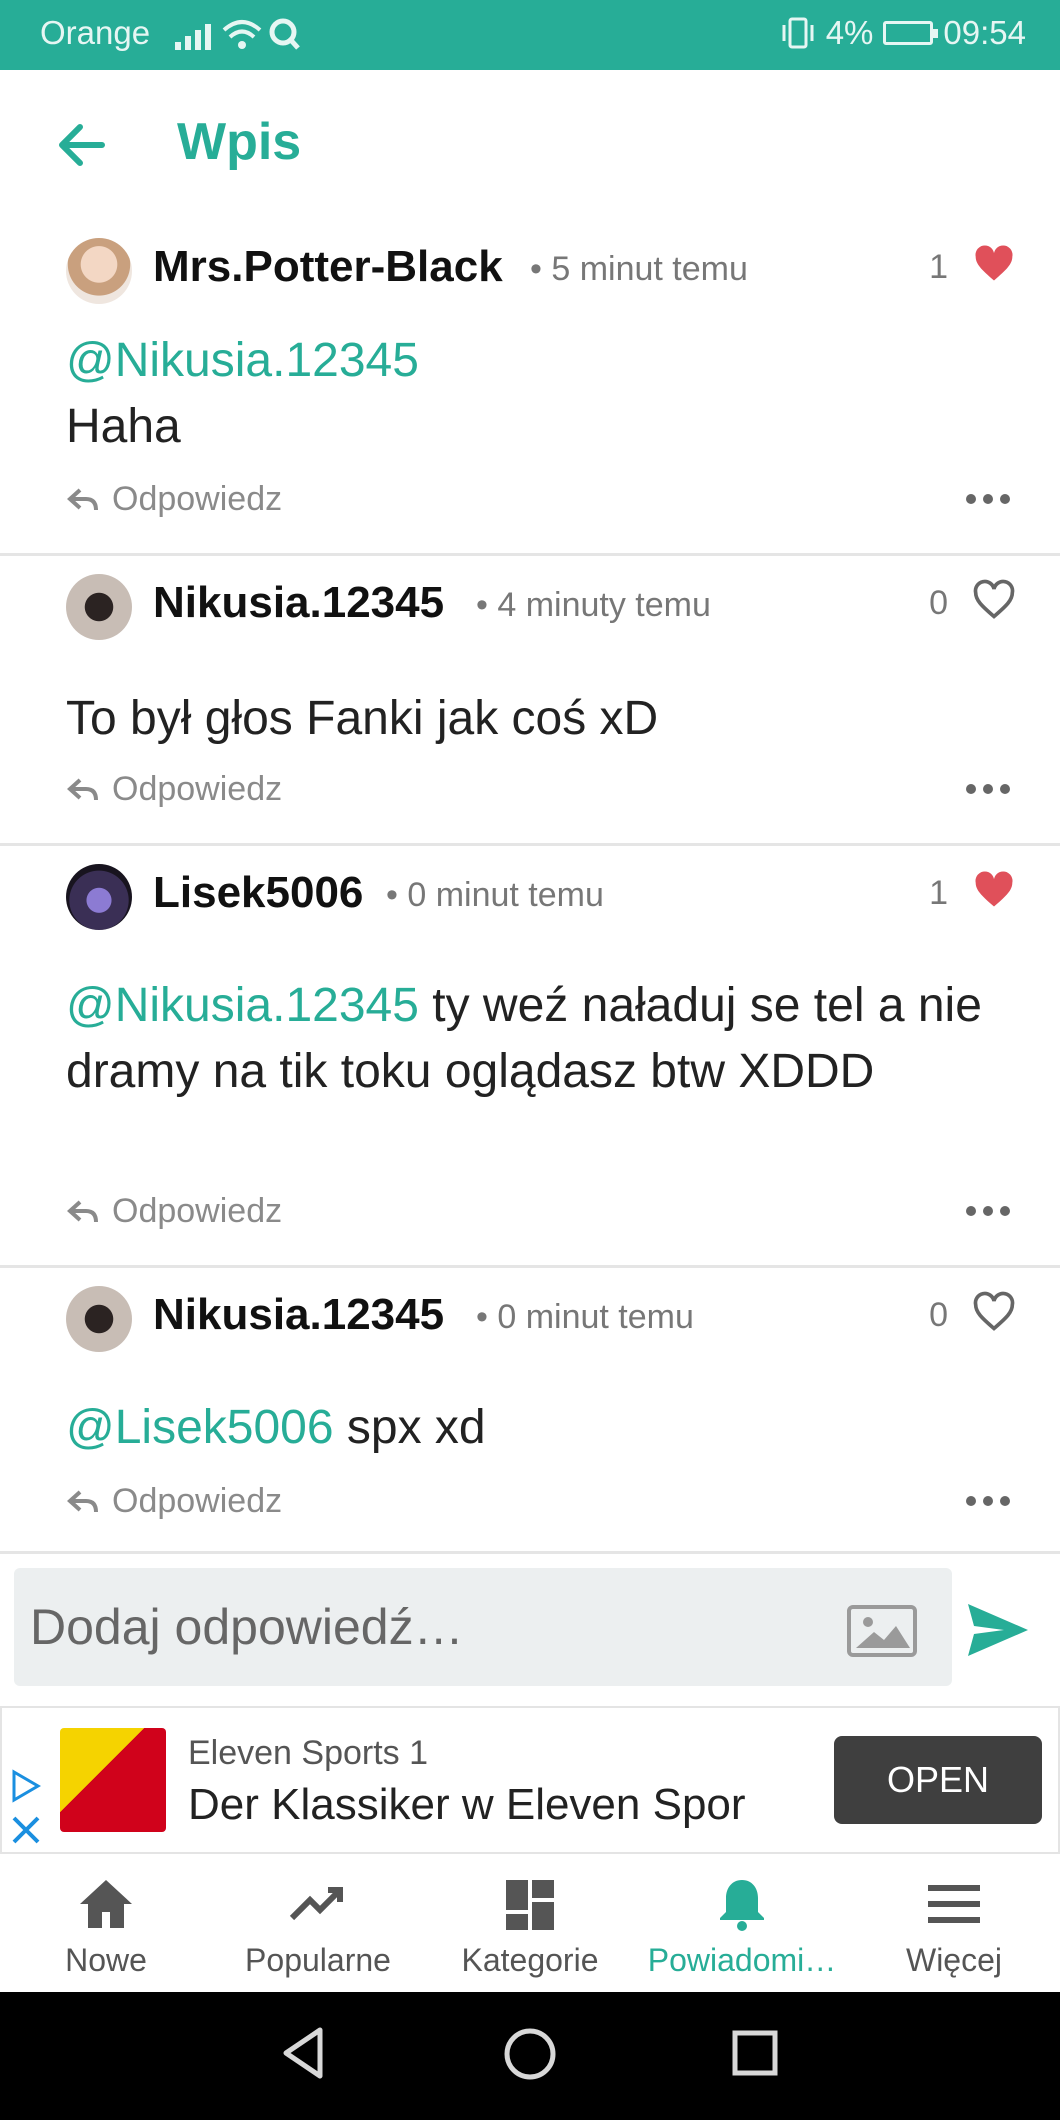 This screenshot has width=1060, height=2120. I want to click on menu-icon, so click(954, 1904).